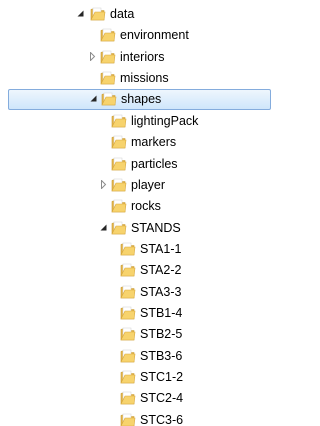  Describe the element at coordinates (142, 56) in the screenshot. I see `tree-item-label: interiors` at that location.